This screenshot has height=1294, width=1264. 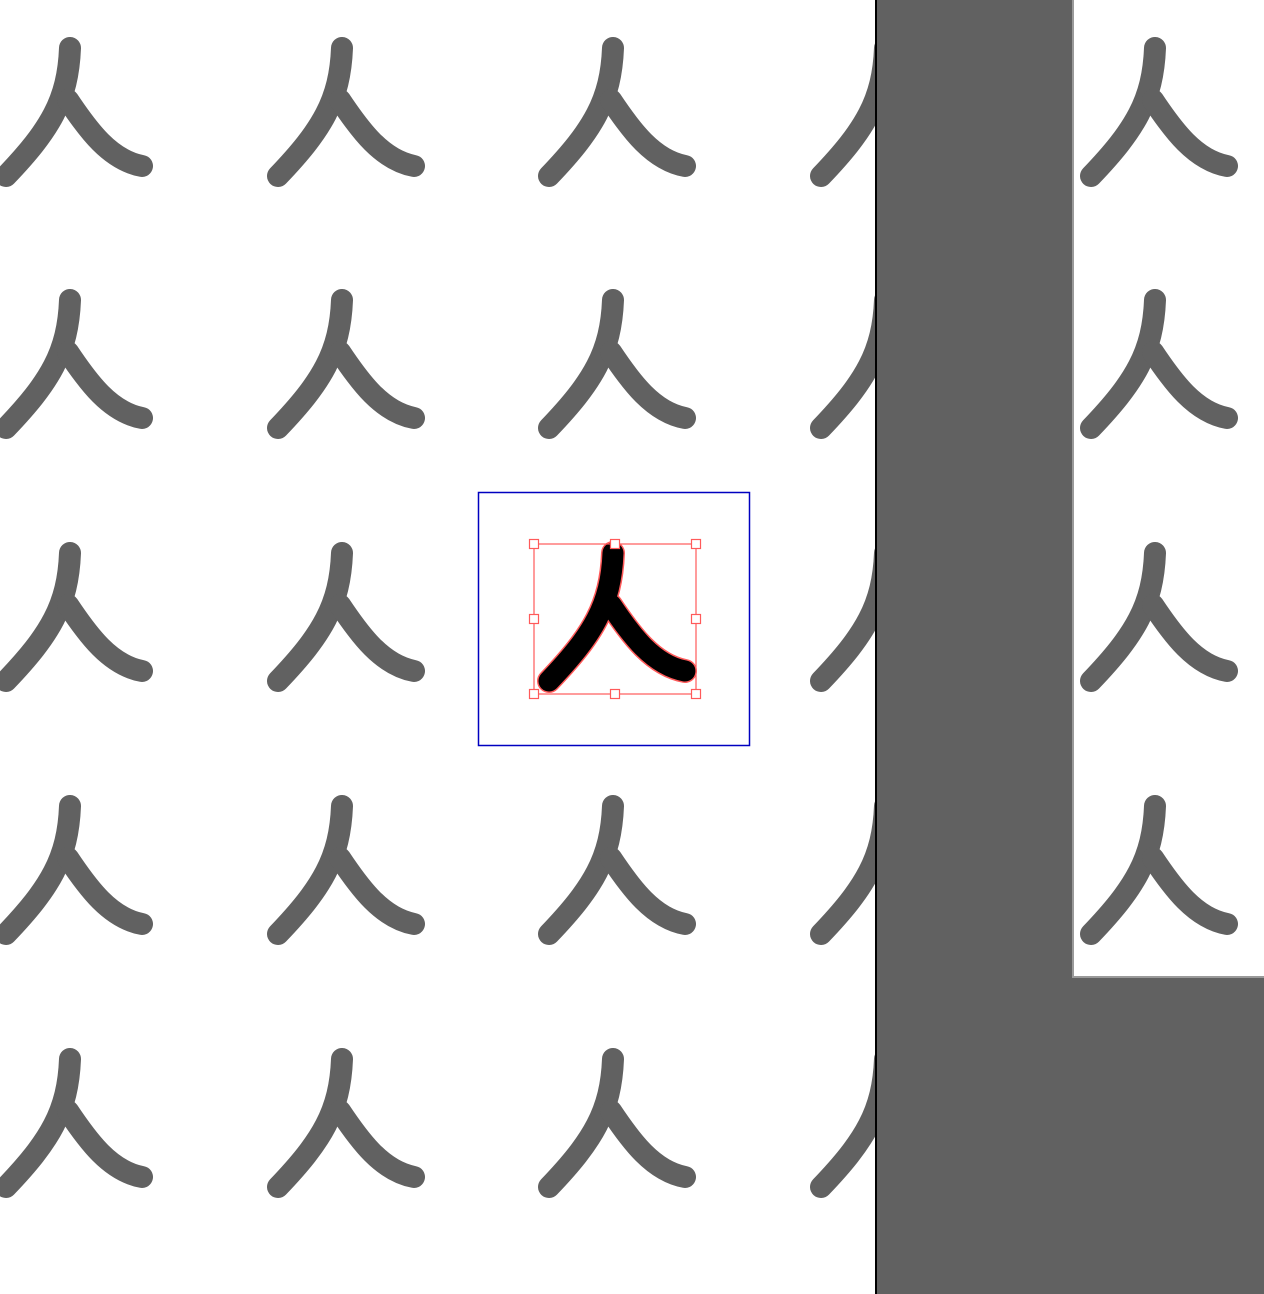 What do you see at coordinates (534, 694) in the screenshot?
I see `handle-bottom-left` at bounding box center [534, 694].